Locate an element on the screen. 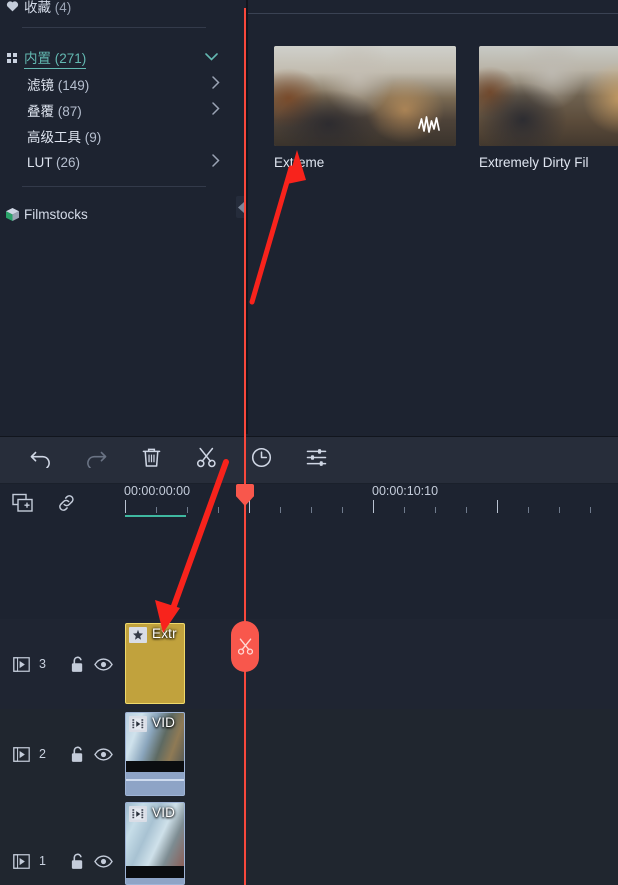 The image size is (618, 885). sidebar-item-overlays: 叠覆 (87) is located at coordinates (113, 110).